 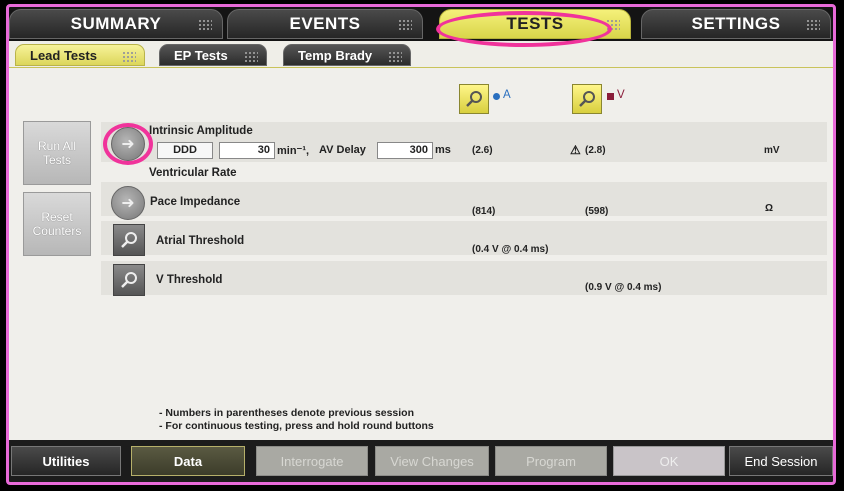 I want to click on pace-impedance-v-value: (598), so click(x=597, y=211).